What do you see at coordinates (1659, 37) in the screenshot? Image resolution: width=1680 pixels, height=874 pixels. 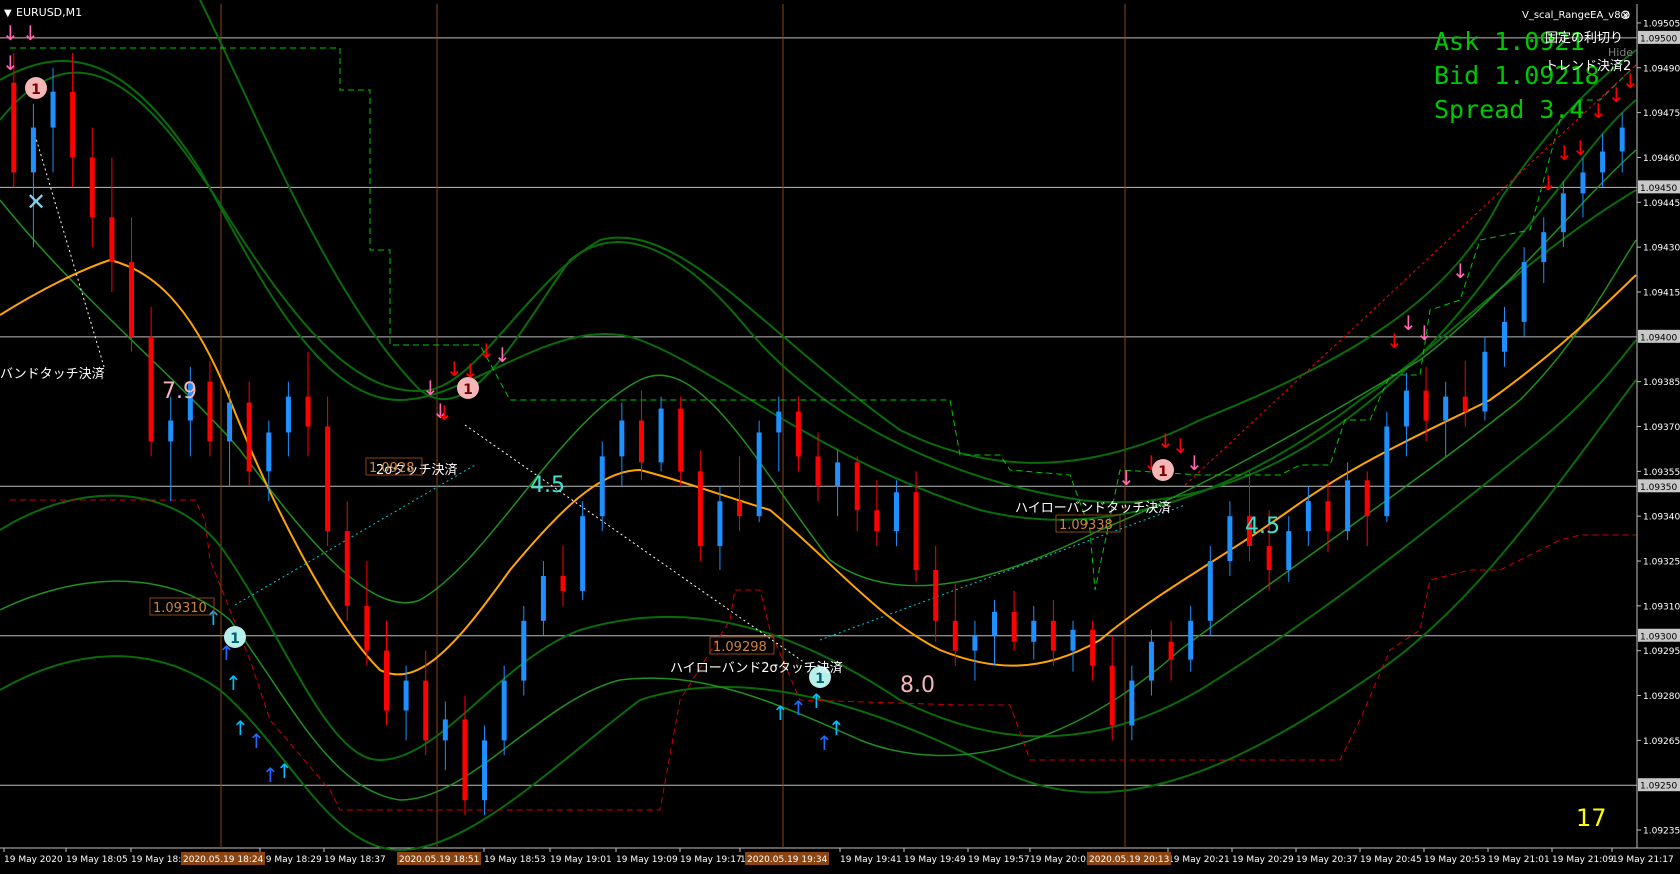 I see `round-level-tag: 1.09500` at bounding box center [1659, 37].